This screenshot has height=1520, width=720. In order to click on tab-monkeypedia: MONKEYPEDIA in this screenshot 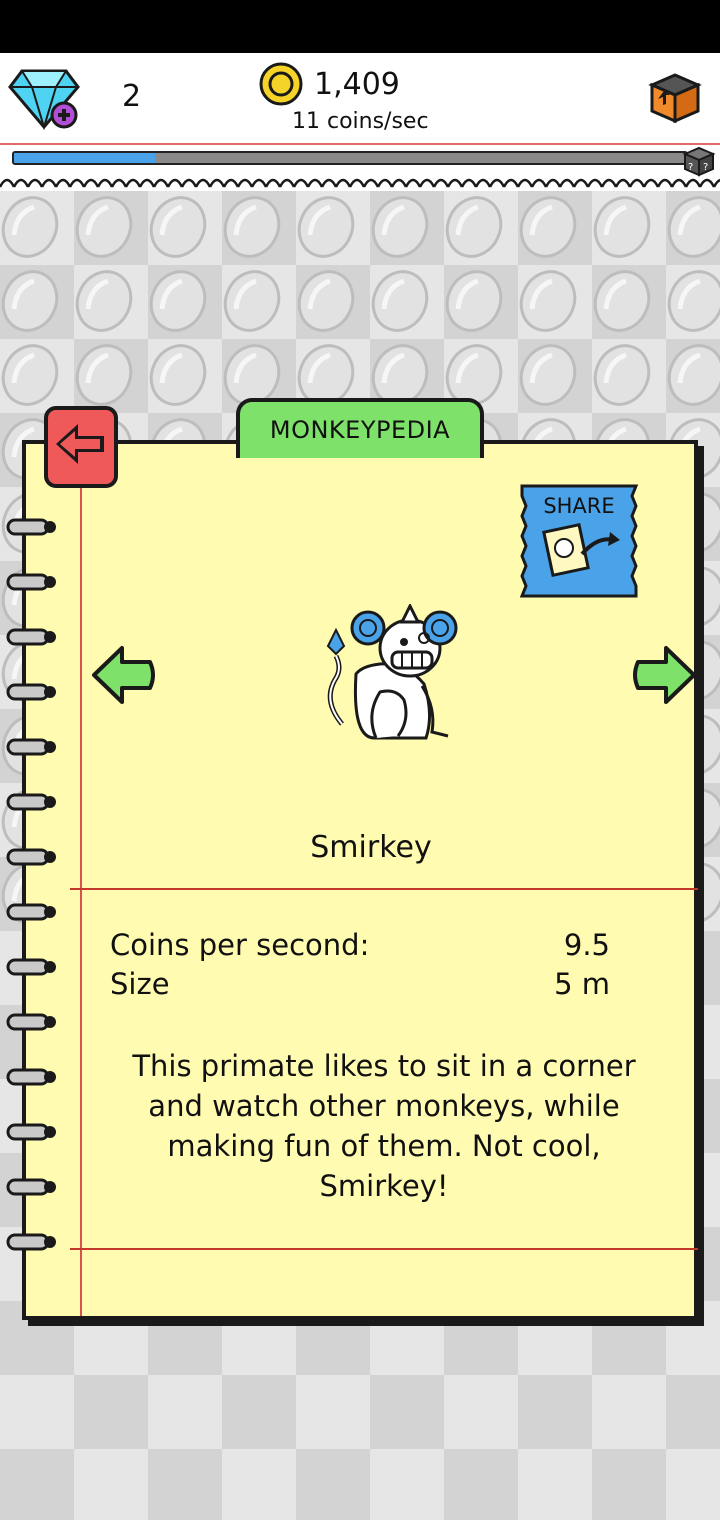, I will do `click(360, 428)`.